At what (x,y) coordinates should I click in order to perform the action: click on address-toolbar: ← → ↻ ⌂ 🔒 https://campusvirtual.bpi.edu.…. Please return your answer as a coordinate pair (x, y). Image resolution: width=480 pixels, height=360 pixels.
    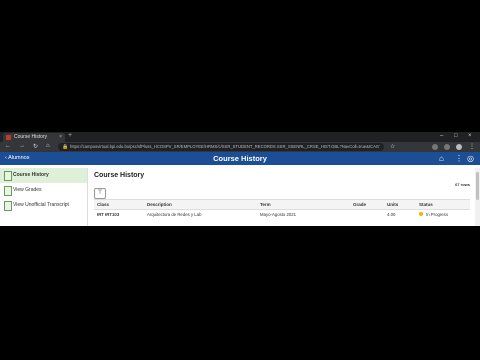
    Looking at the image, I should click on (240, 147).